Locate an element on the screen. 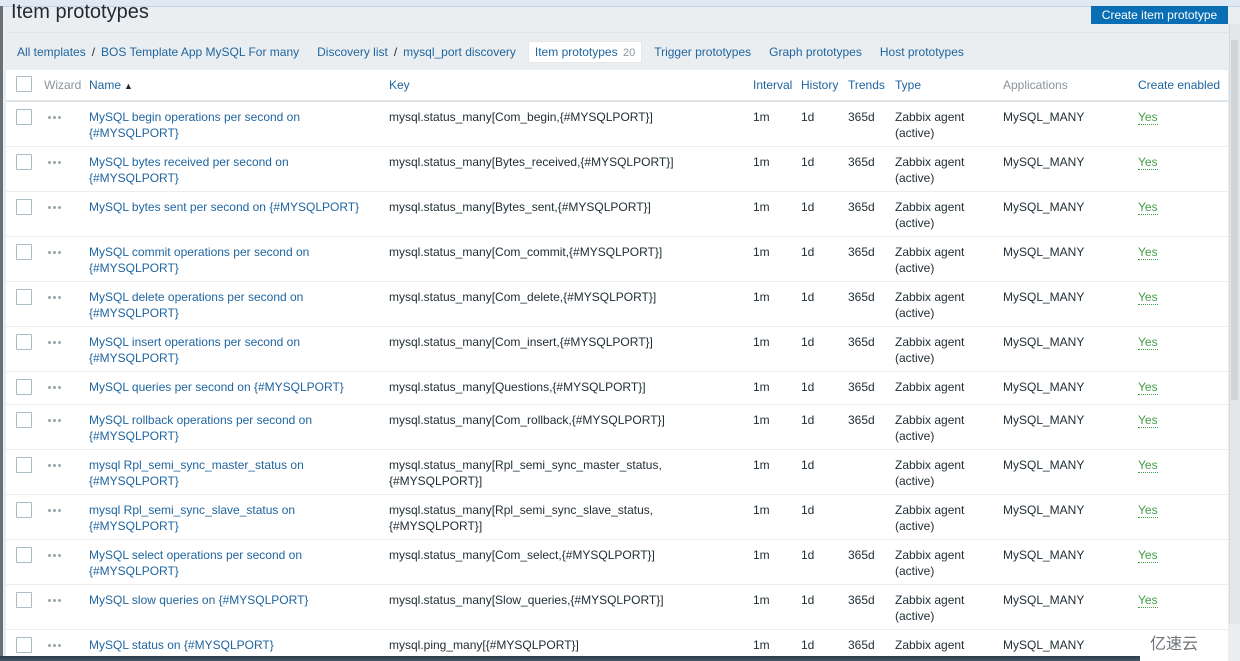 This screenshot has width=1240, height=661. tab-graph-prototypes: Graph prototypes is located at coordinates (815, 52).